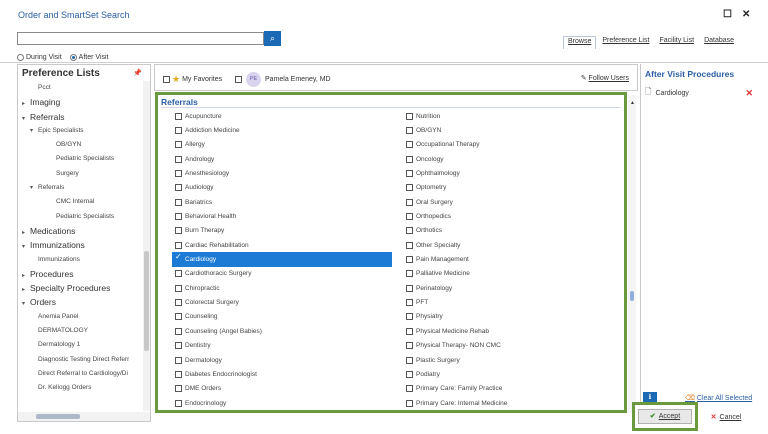  Describe the element at coordinates (81, 374) in the screenshot. I see `tree-item: Direct Referral to Cardiology/Di` at that location.